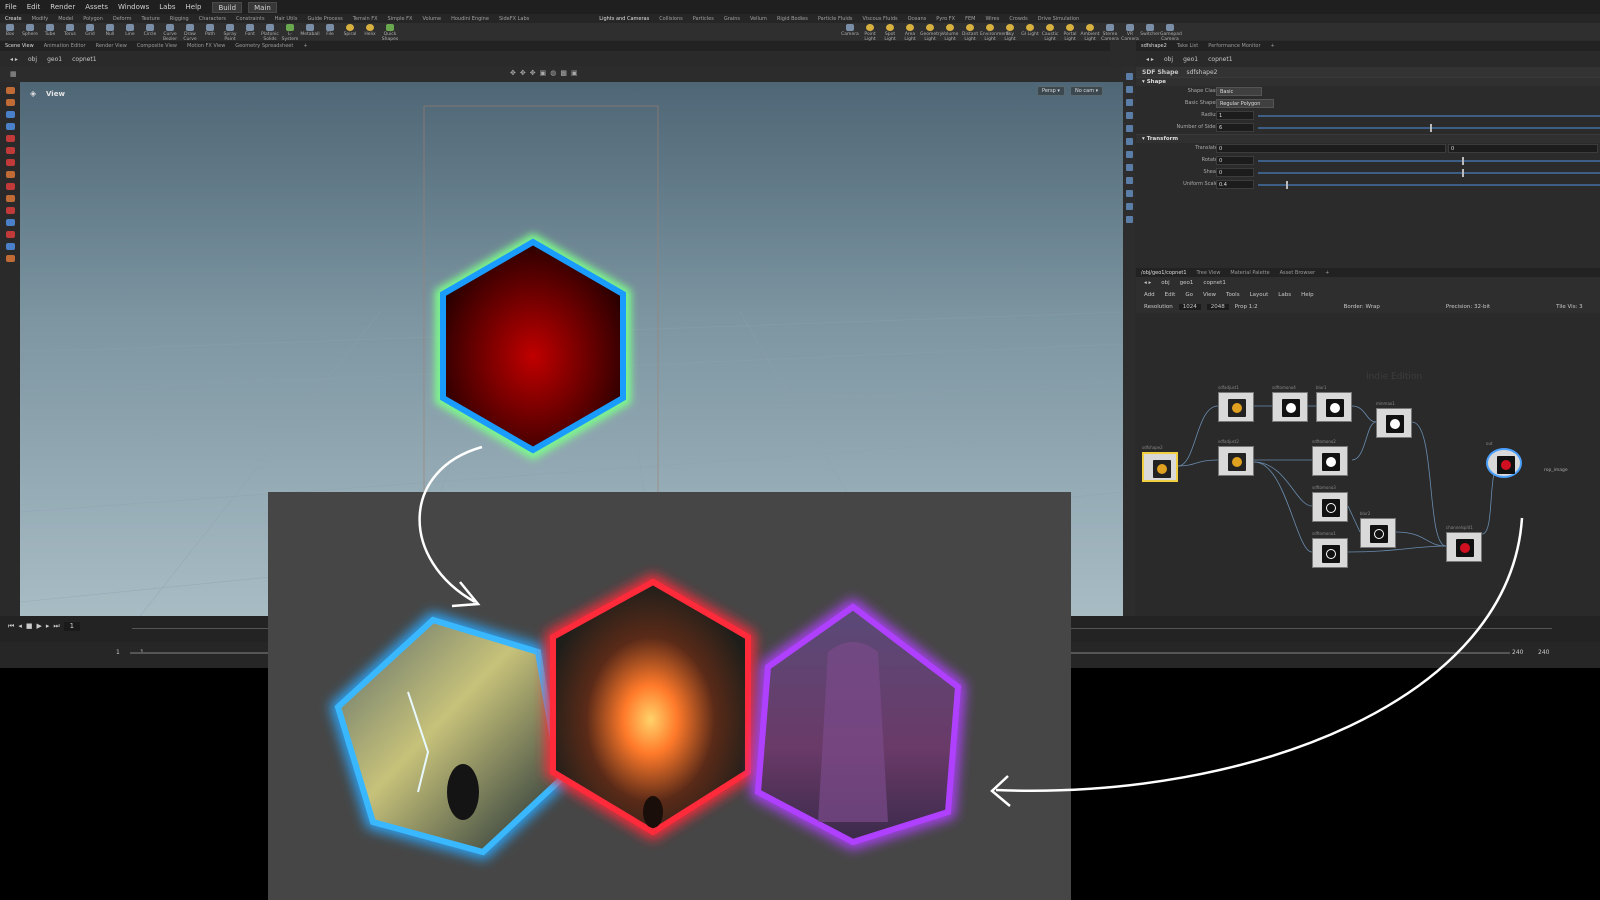 The width and height of the screenshot is (1600, 900). Describe the element at coordinates (1236, 457) in the screenshot. I see `network-node: sdfadjust2` at that location.